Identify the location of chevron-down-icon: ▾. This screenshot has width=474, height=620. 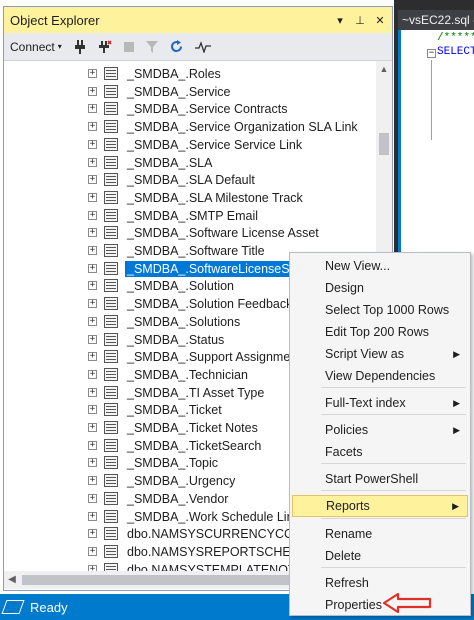
(59, 46).